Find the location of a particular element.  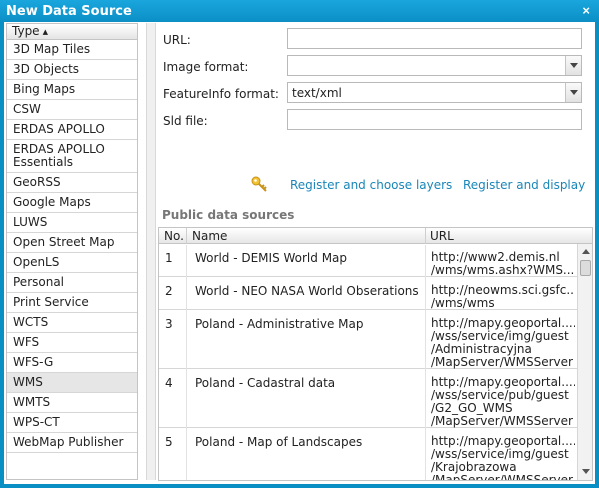

row-url: http://neowms.sci.gsfc... /wms/wms is located at coordinates (503, 297).